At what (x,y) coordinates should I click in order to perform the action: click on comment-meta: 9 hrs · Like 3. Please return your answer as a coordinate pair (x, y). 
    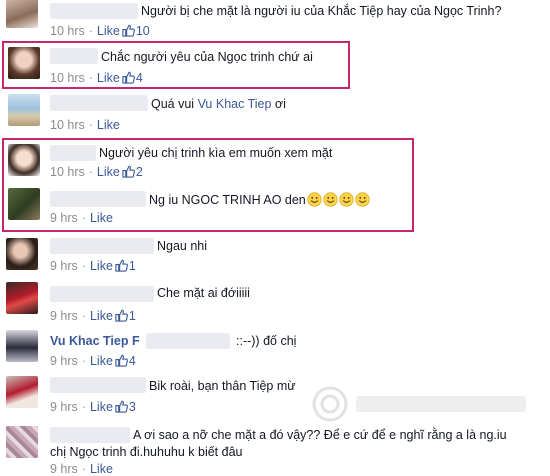
    Looking at the image, I should click on (93, 407).